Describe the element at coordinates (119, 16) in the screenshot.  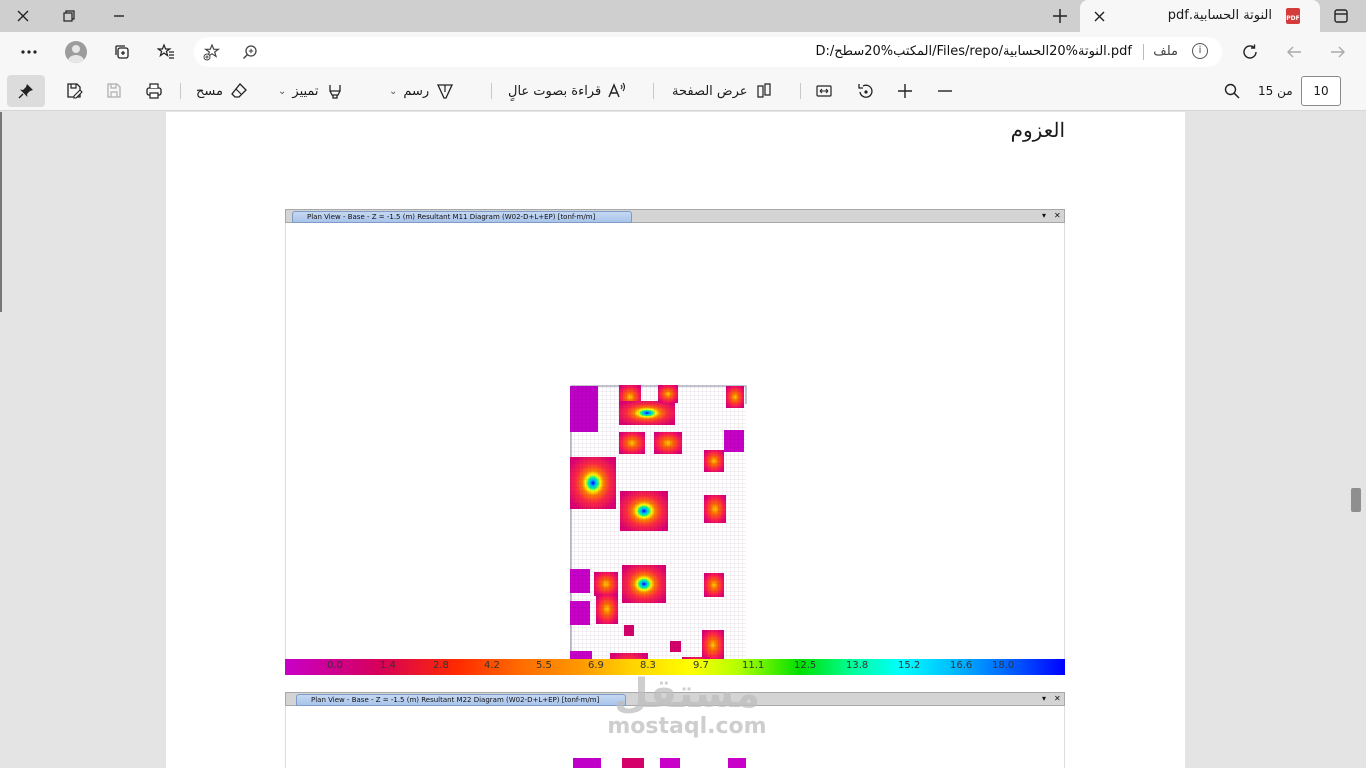
I see `minimize-window-icon` at that location.